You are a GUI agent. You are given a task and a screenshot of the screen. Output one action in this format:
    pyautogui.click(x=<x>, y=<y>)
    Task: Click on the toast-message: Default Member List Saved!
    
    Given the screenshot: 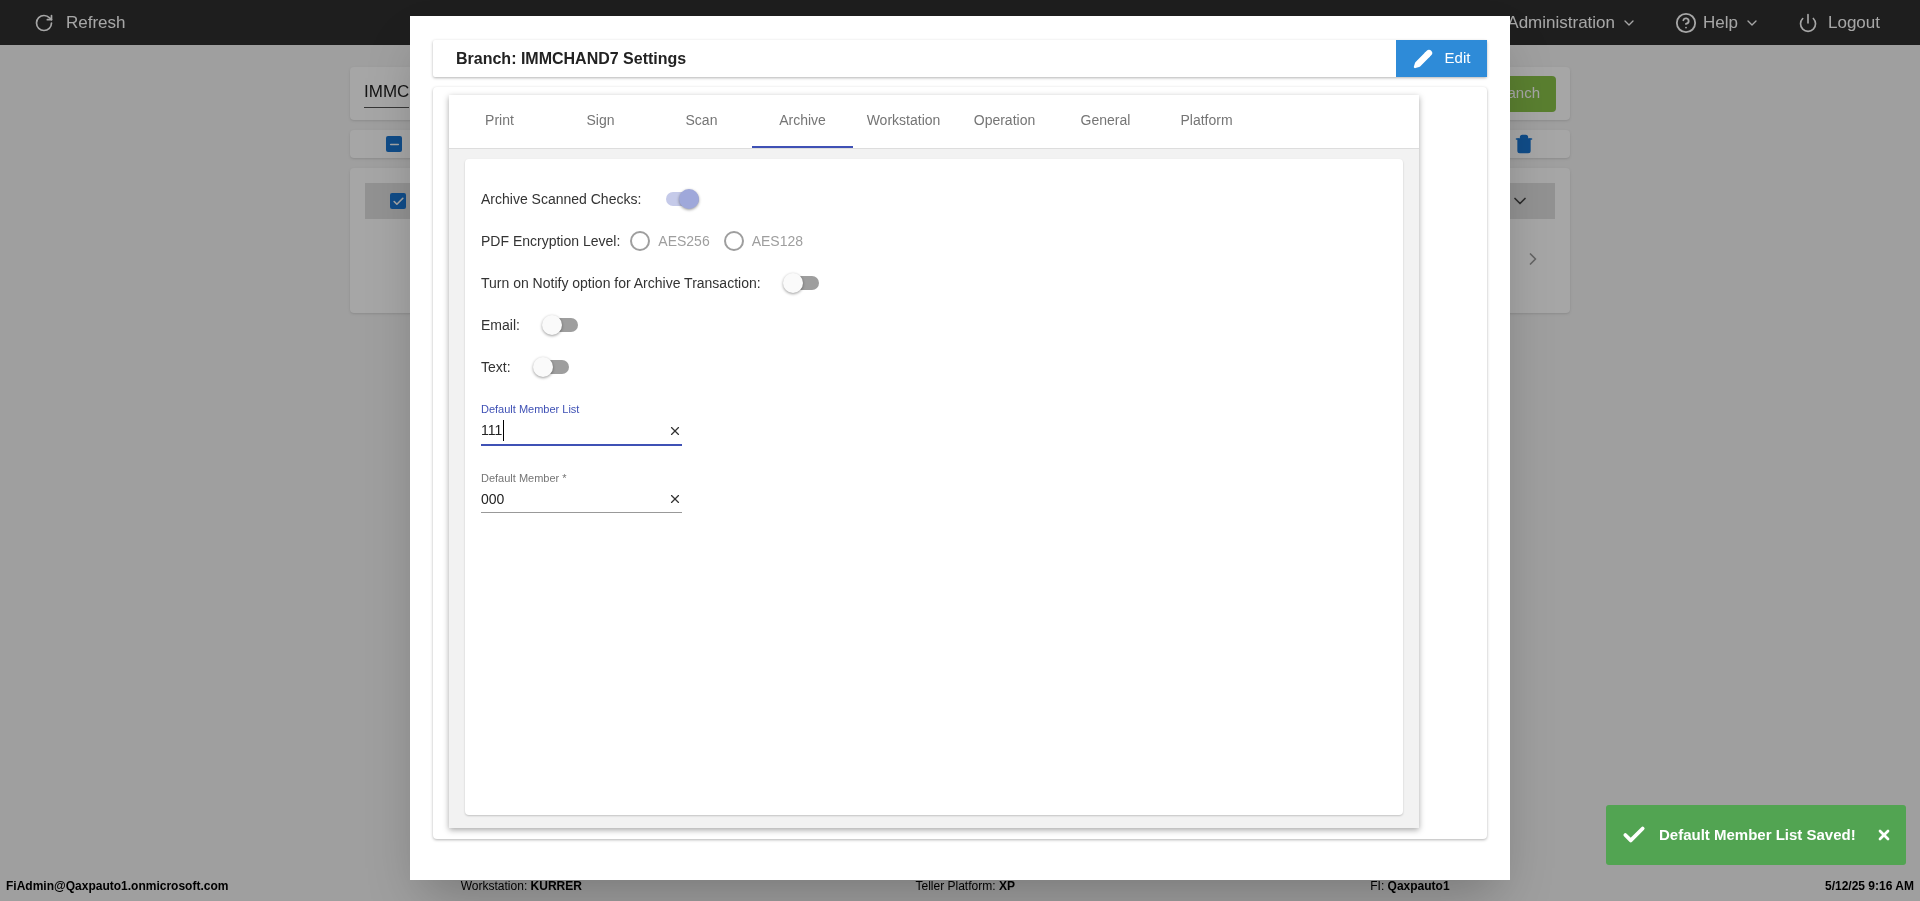 What is the action you would take?
    pyautogui.click(x=1757, y=834)
    